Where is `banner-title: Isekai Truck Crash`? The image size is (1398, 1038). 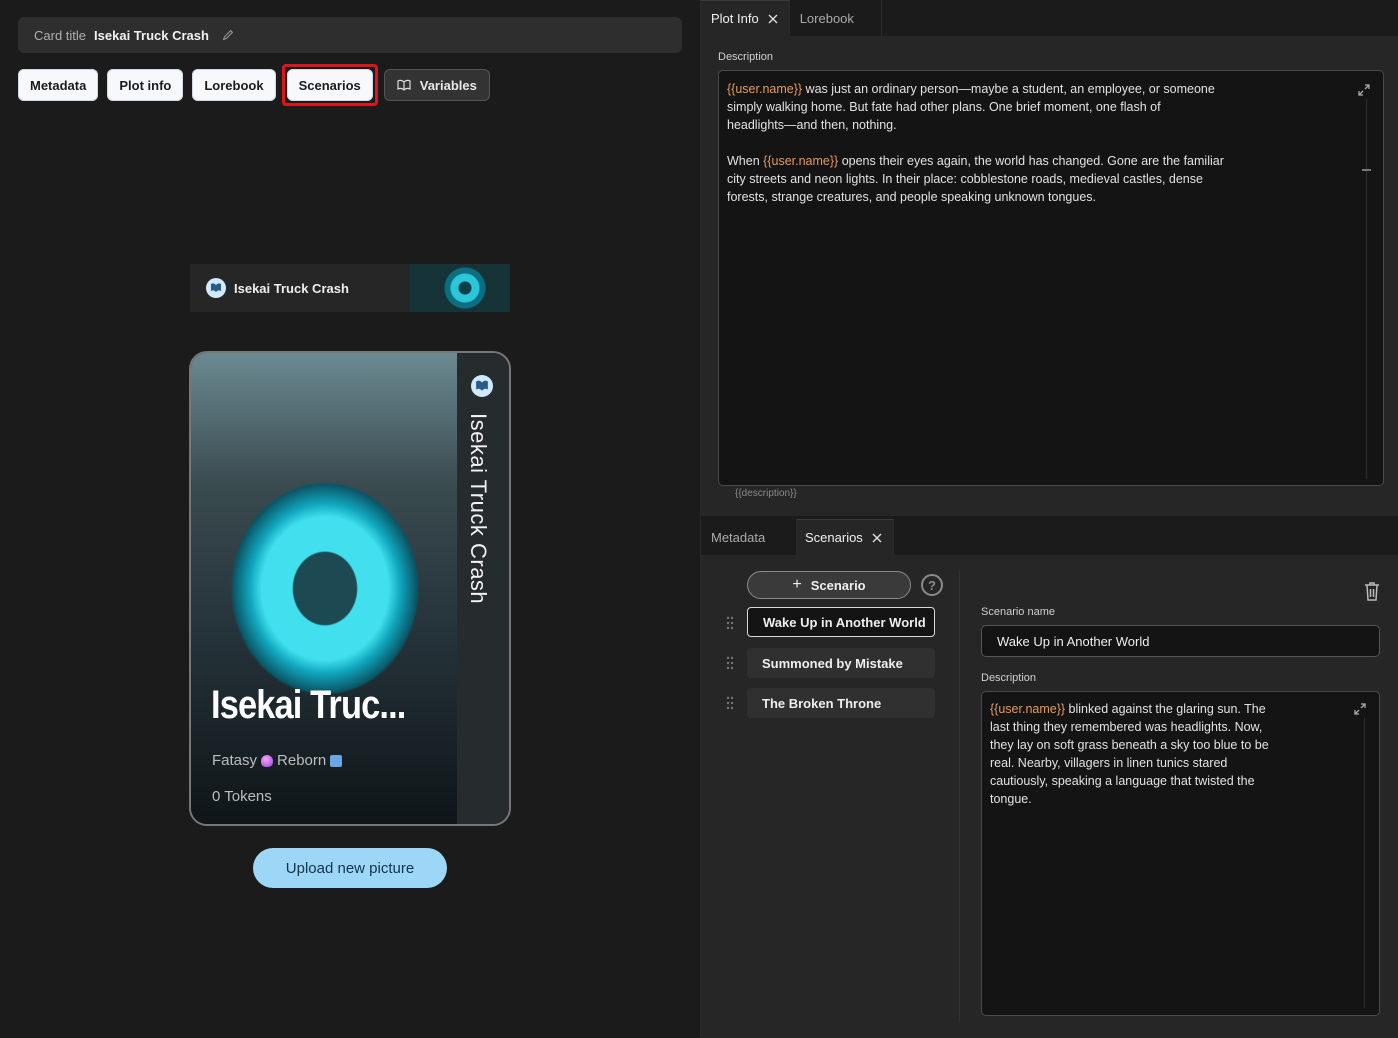 banner-title: Isekai Truck Crash is located at coordinates (291, 288).